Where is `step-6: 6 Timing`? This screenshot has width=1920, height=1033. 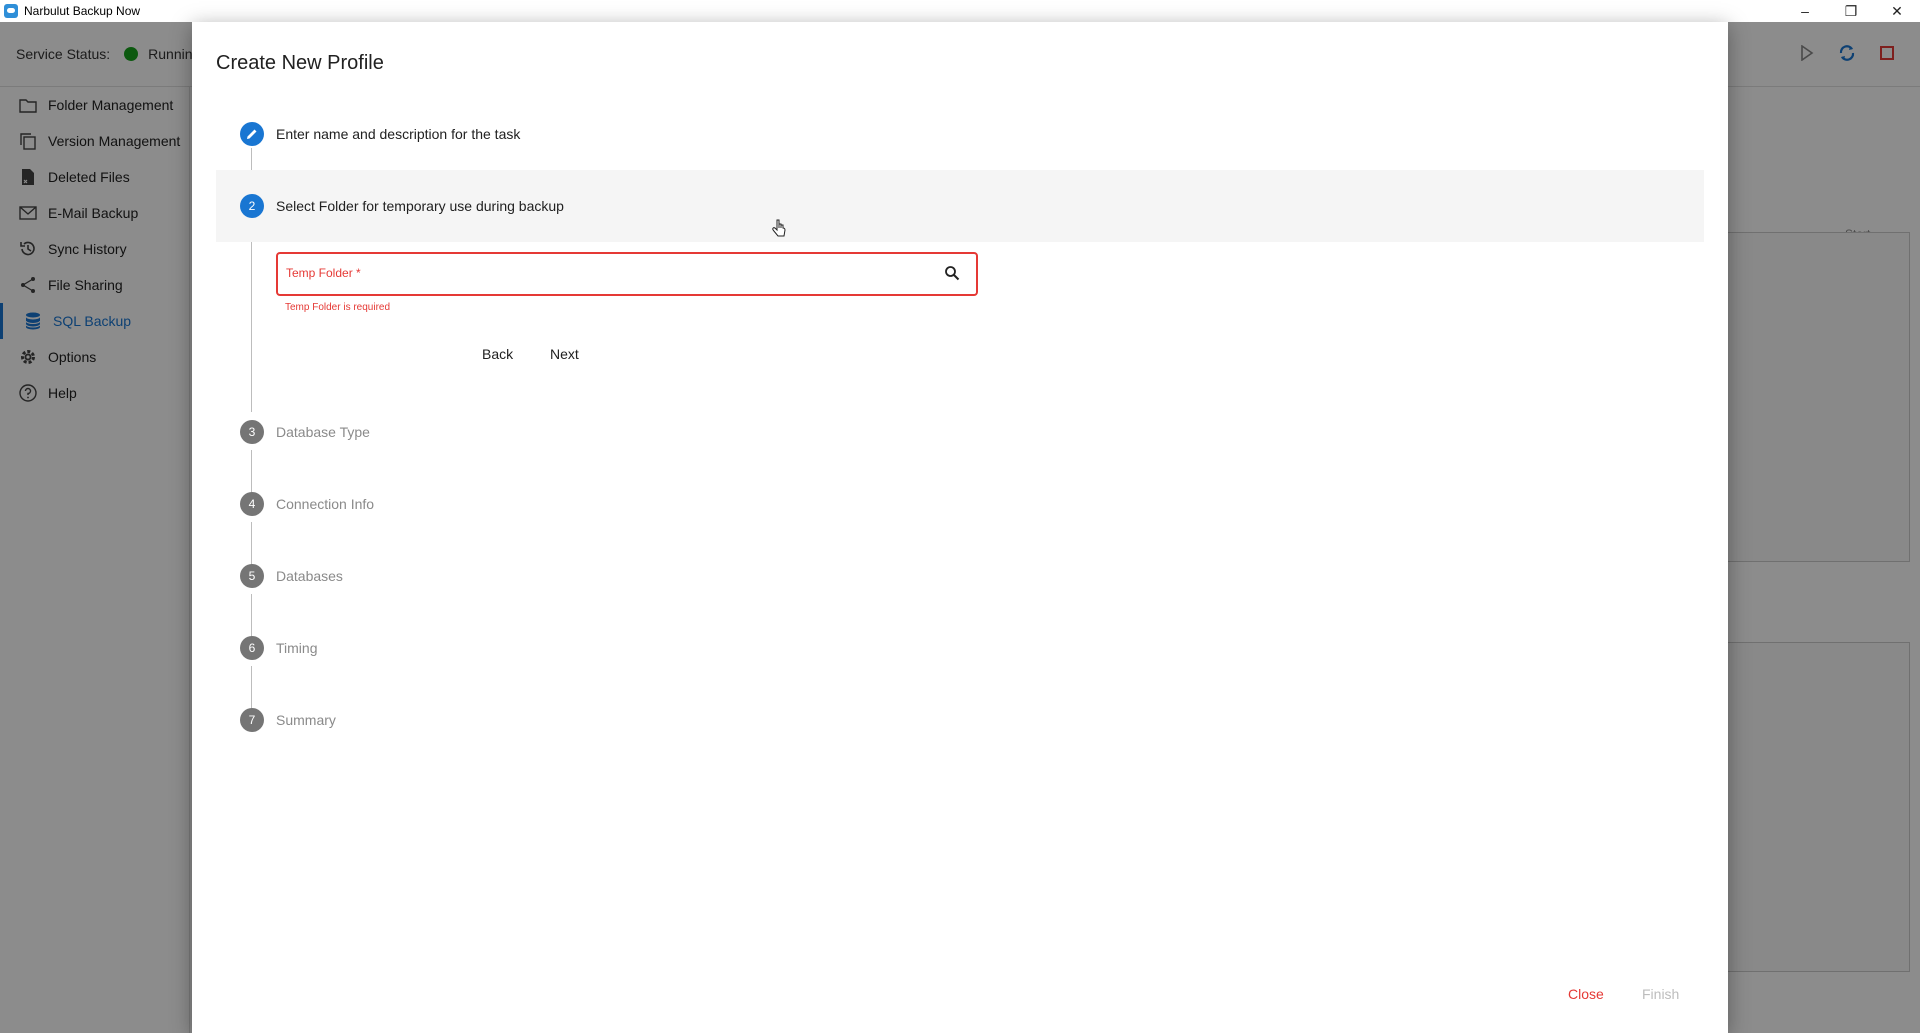
step-6: 6 Timing is located at coordinates (960, 648).